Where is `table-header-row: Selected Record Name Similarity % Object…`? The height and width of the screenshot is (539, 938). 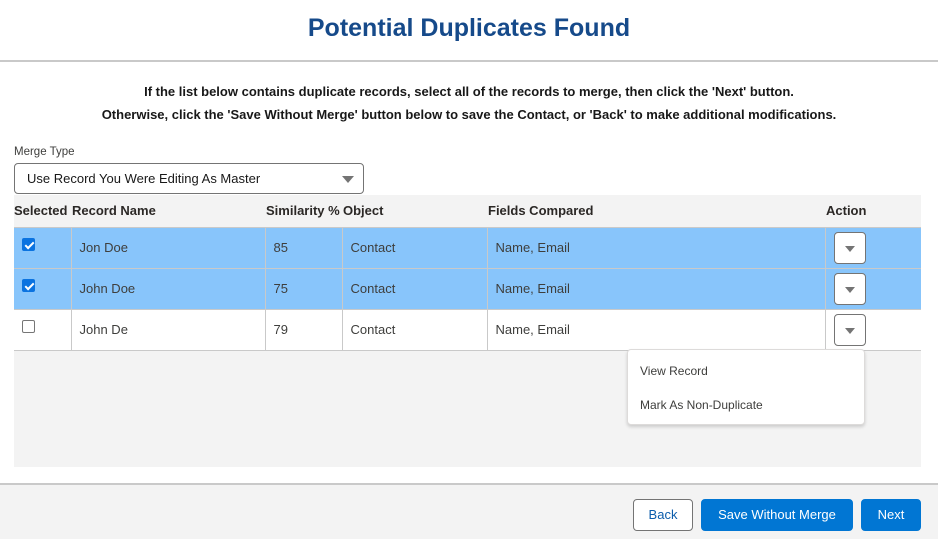 table-header-row: Selected Record Name Similarity % Object… is located at coordinates (467, 211).